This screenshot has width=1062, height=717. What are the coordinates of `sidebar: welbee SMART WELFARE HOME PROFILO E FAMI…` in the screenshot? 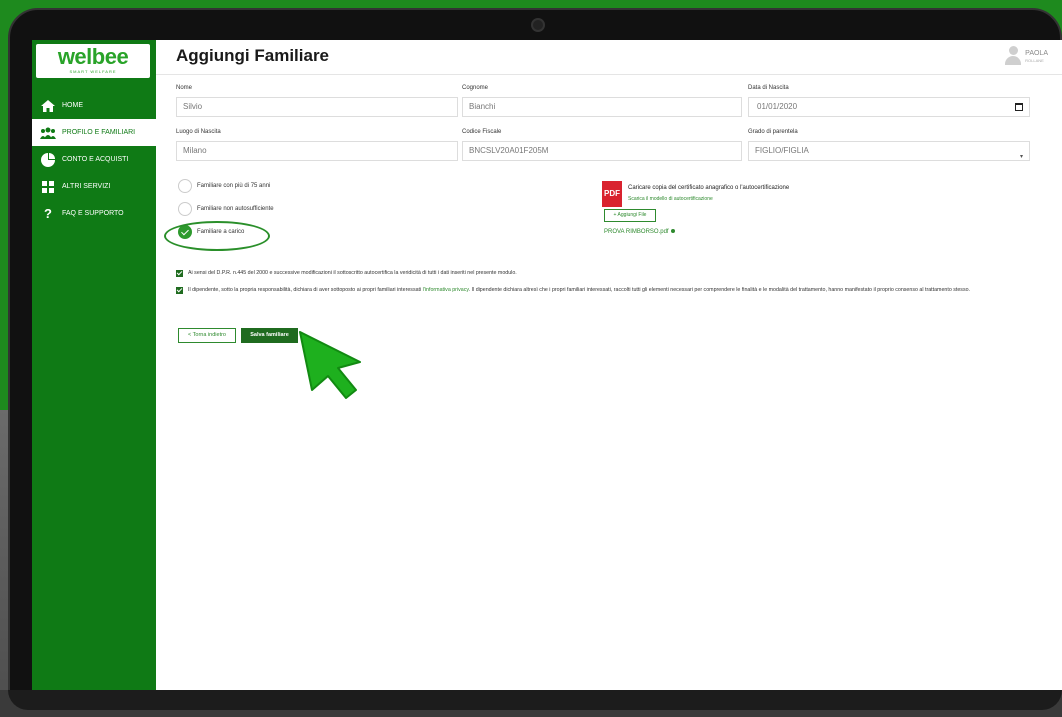 It's located at (94, 365).